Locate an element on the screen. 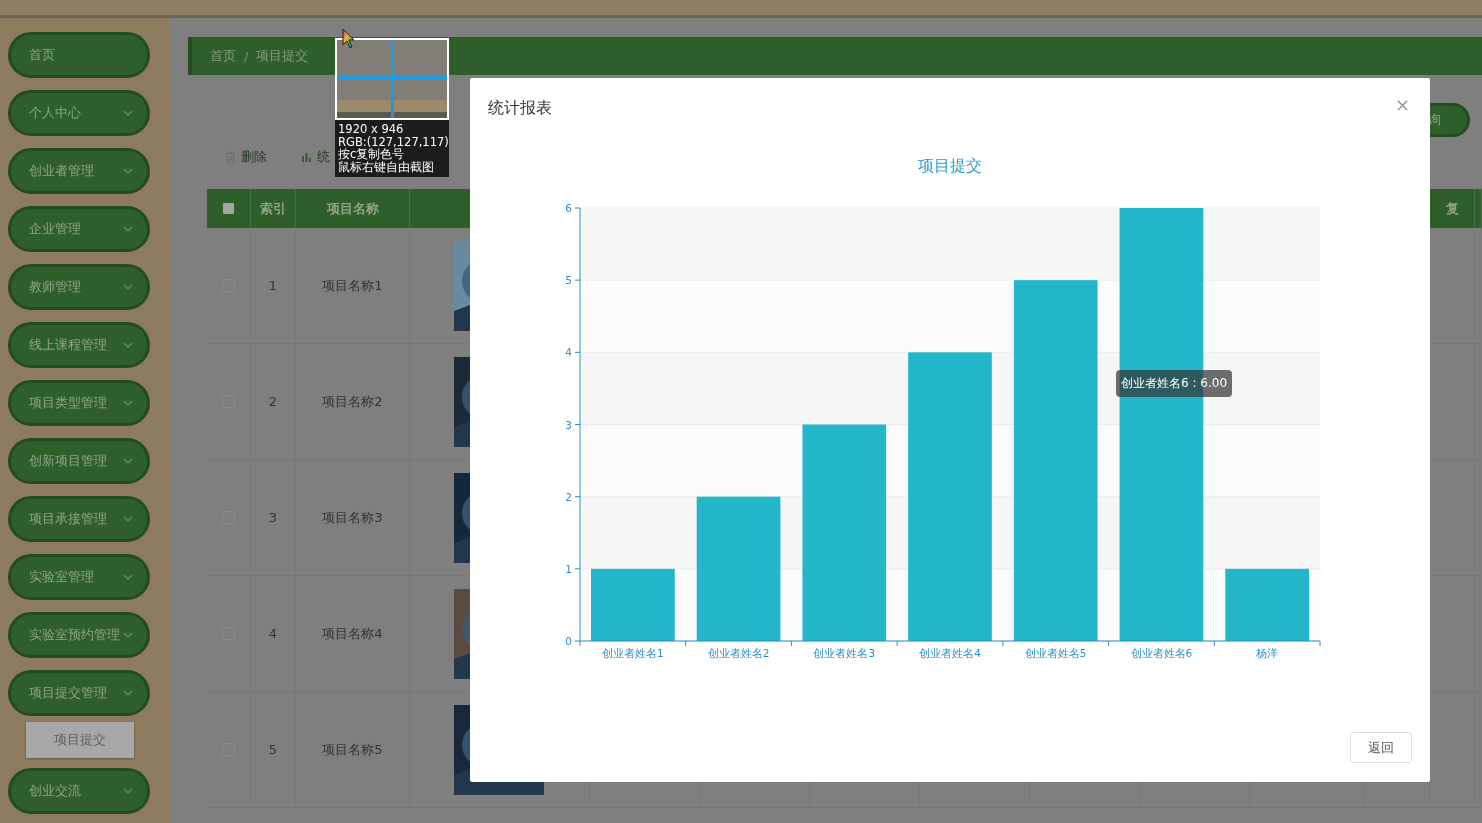 The image size is (1482, 823). y-tick-label: 4 is located at coordinates (568, 352).